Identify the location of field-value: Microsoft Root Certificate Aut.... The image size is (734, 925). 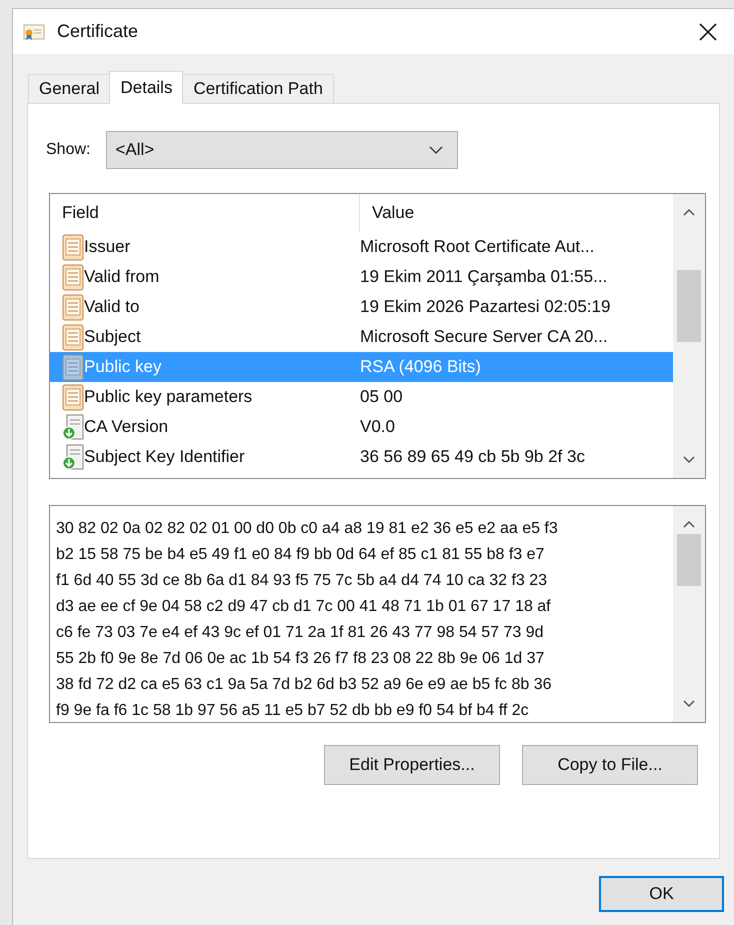
(477, 247).